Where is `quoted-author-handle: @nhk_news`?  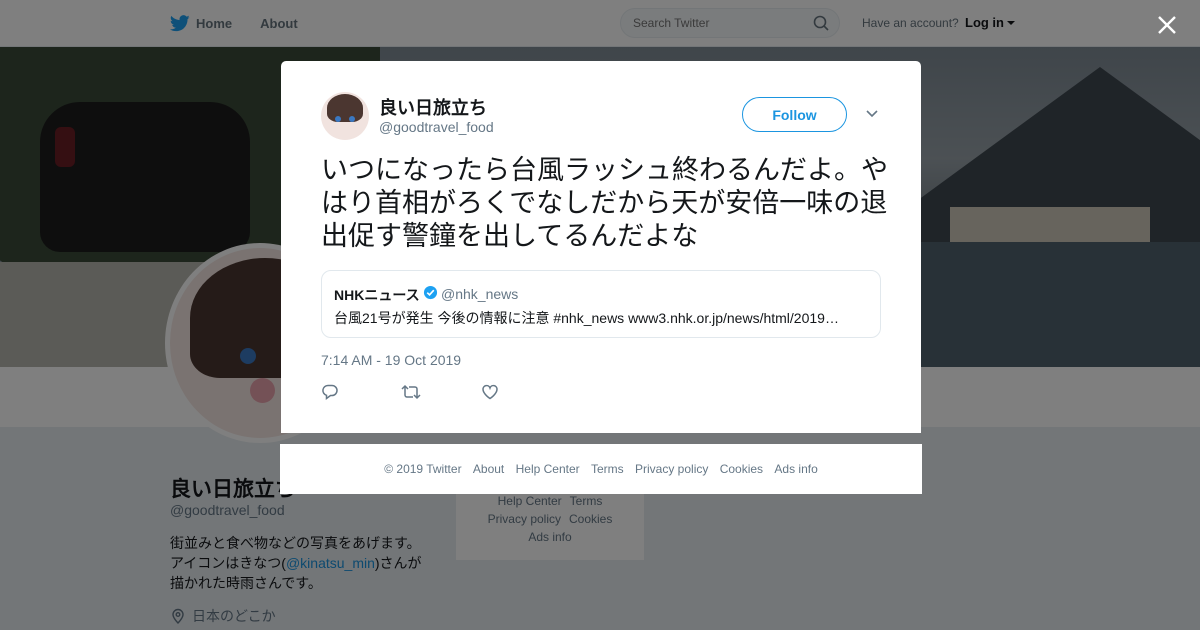 quoted-author-handle: @nhk_news is located at coordinates (480, 294).